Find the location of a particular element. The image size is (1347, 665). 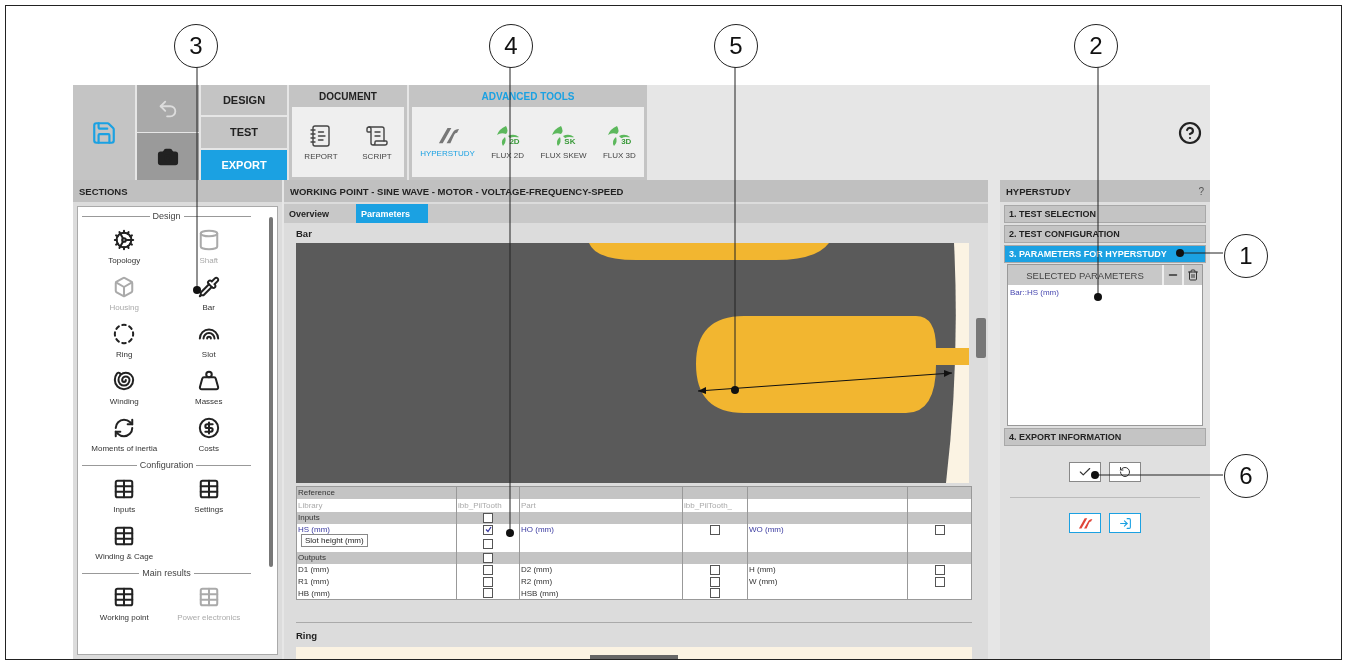

callout-number: 1 is located at coordinates (1246, 256).